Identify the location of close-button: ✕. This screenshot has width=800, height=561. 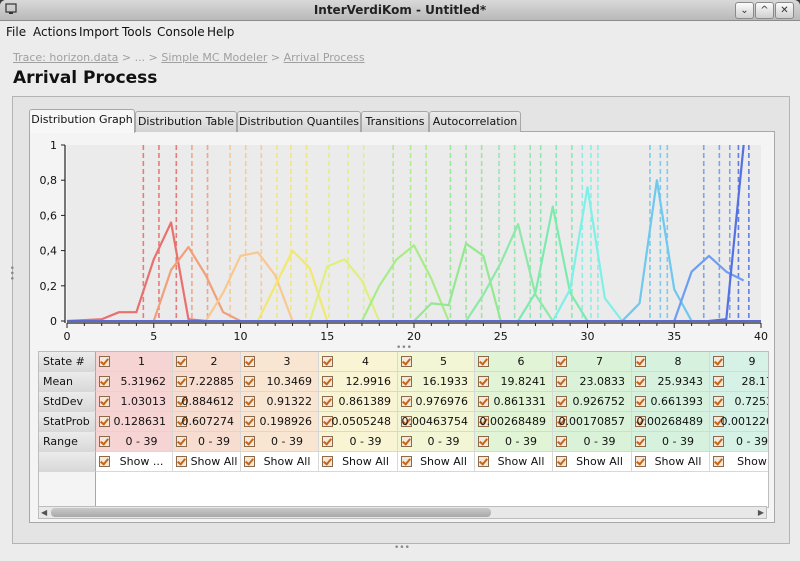
(784, 10).